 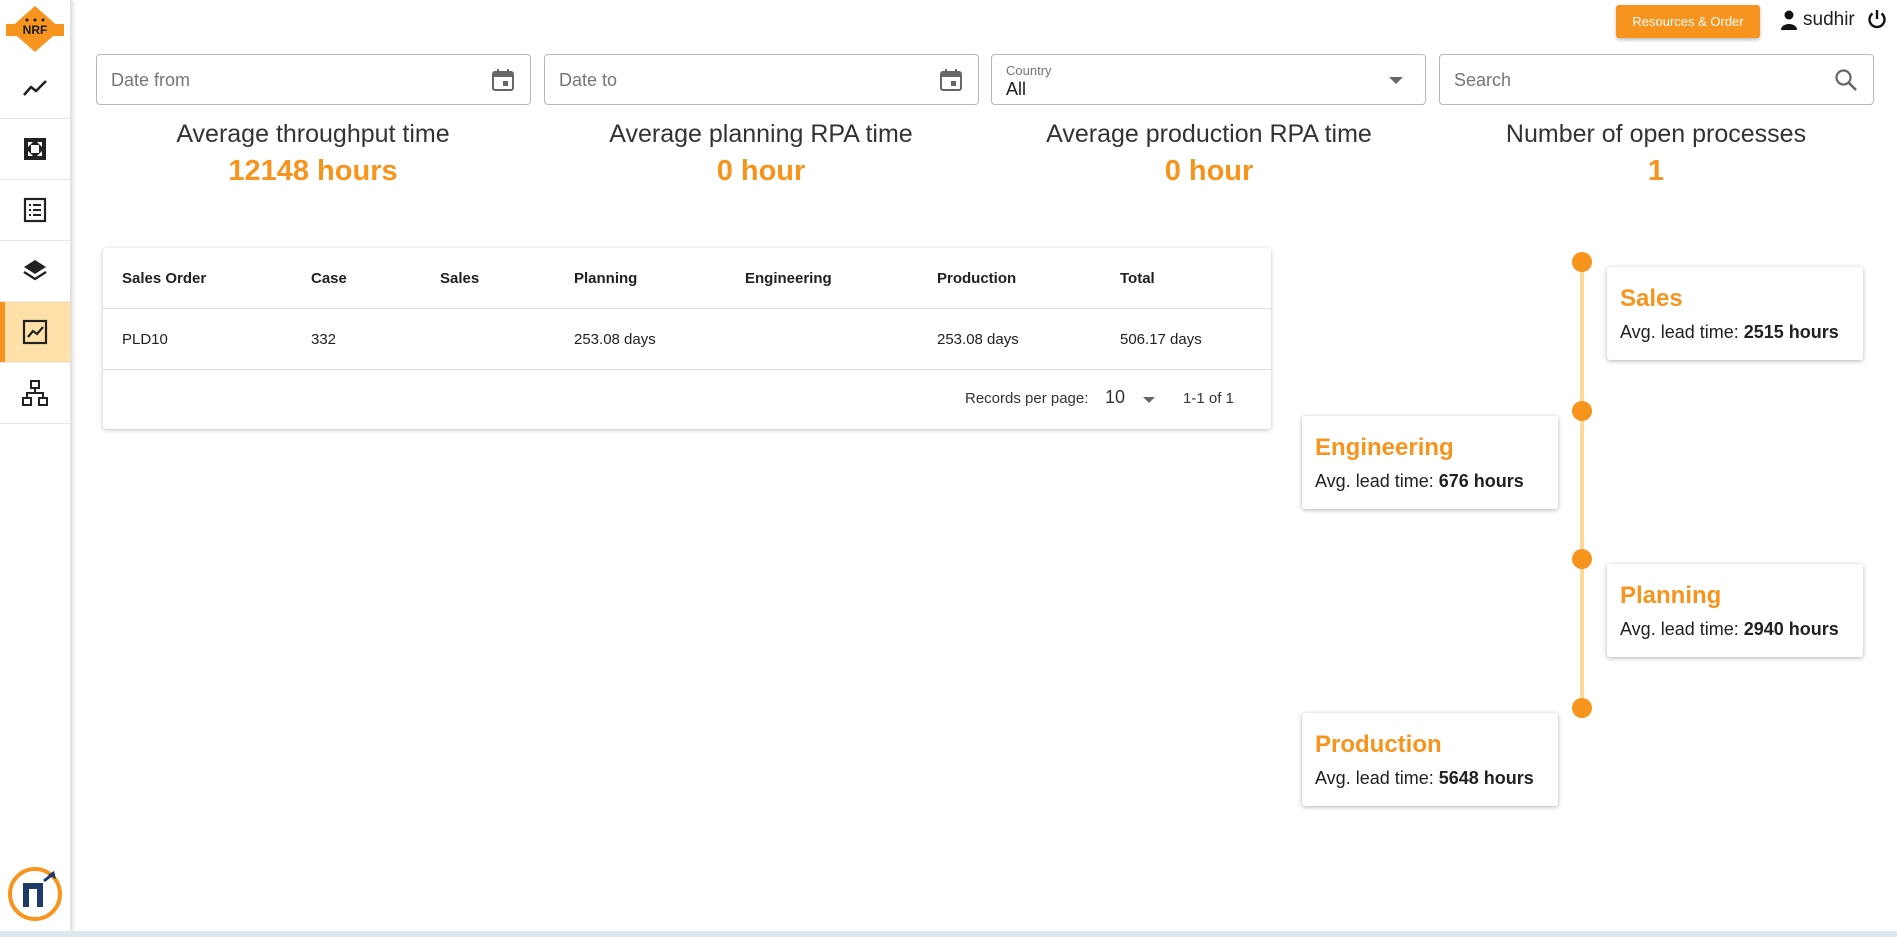 I want to click on trend-line-icon, so click(x=35, y=88).